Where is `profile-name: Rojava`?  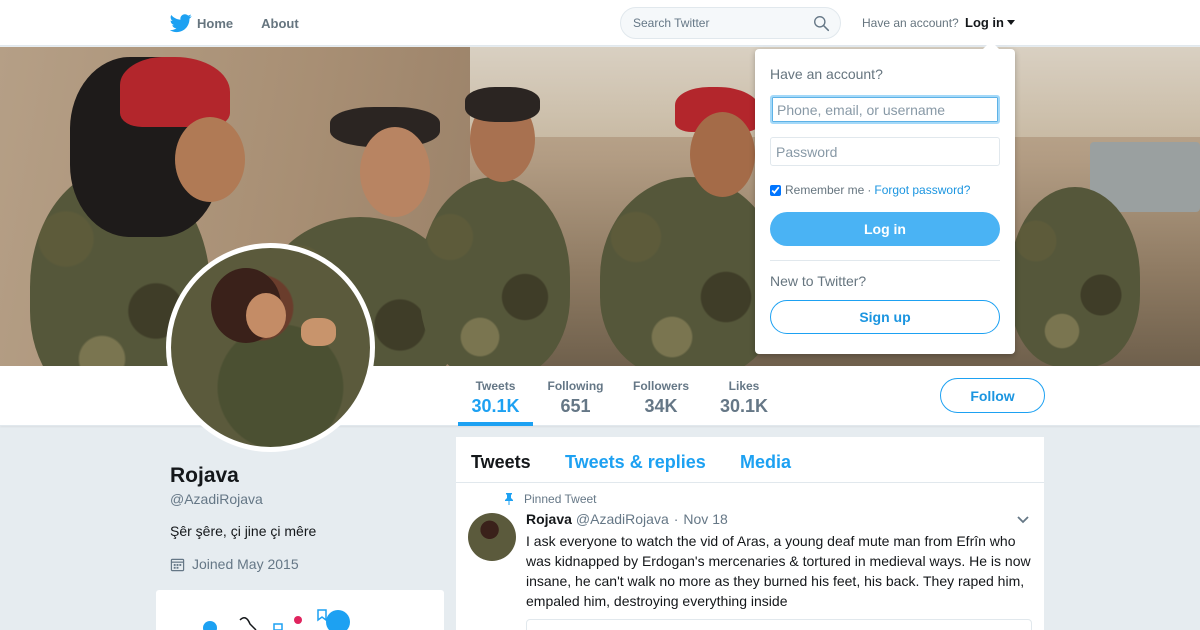 profile-name: Rojava is located at coordinates (204, 476).